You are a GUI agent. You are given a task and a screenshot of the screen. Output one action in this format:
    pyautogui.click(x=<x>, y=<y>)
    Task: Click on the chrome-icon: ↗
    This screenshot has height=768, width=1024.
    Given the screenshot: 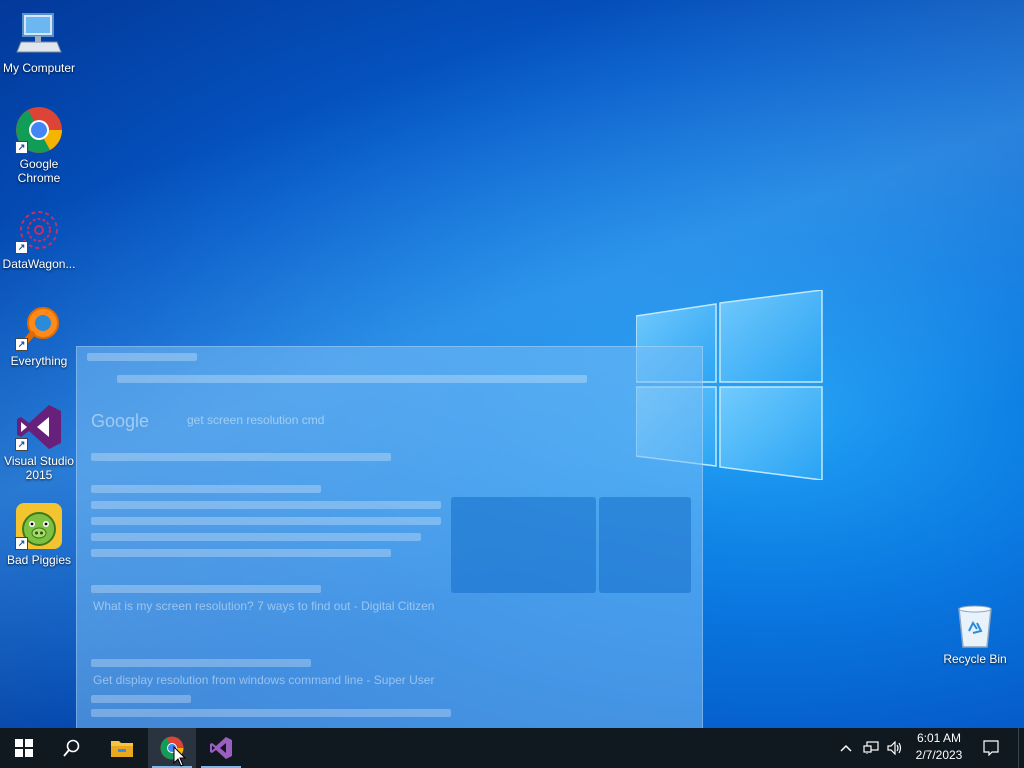 What is the action you would take?
    pyautogui.click(x=39, y=130)
    